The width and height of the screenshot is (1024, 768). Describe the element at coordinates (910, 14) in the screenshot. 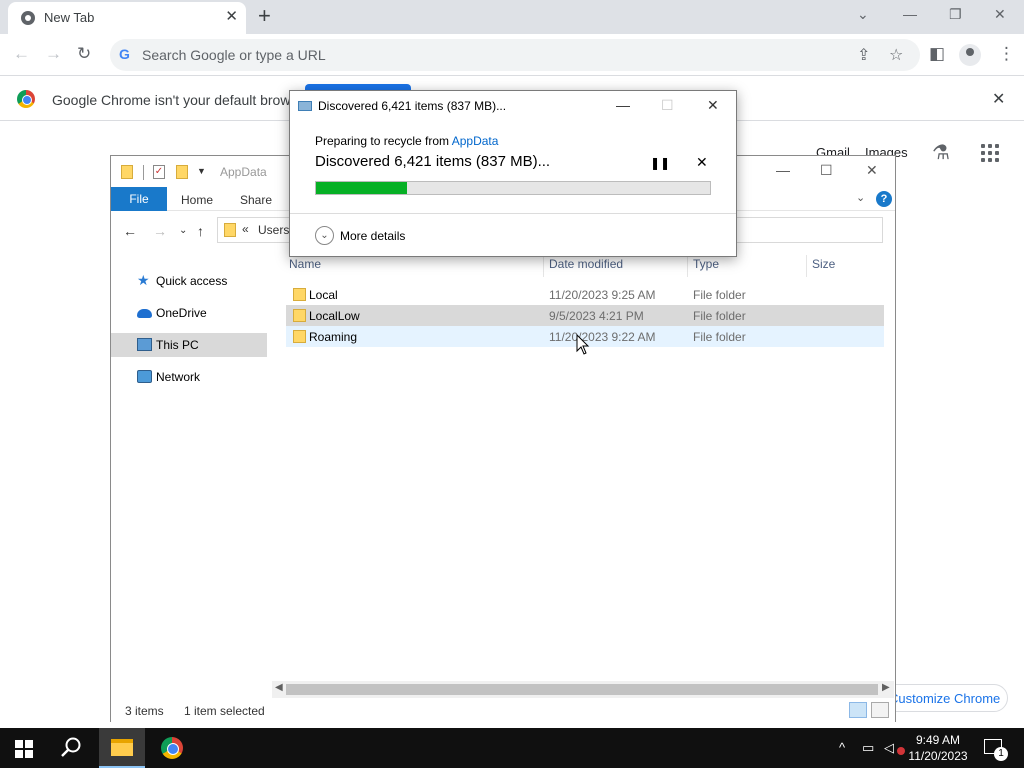

I see `minimize-icon: —` at that location.